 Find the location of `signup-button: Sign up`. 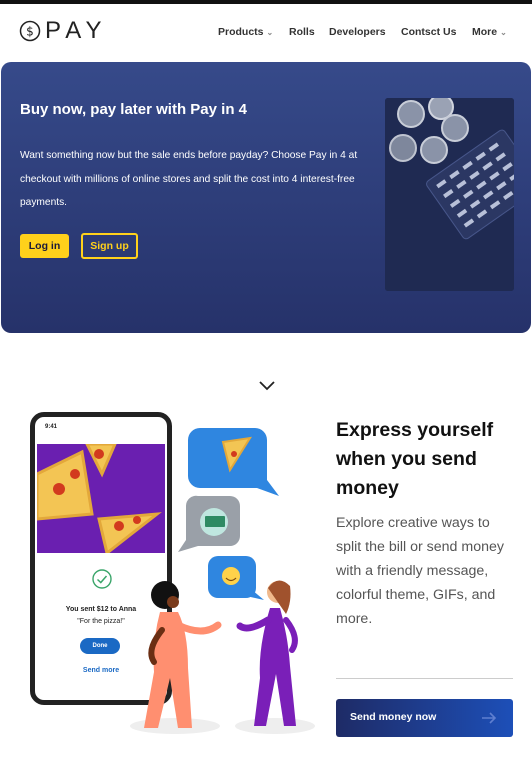

signup-button: Sign up is located at coordinates (109, 246).